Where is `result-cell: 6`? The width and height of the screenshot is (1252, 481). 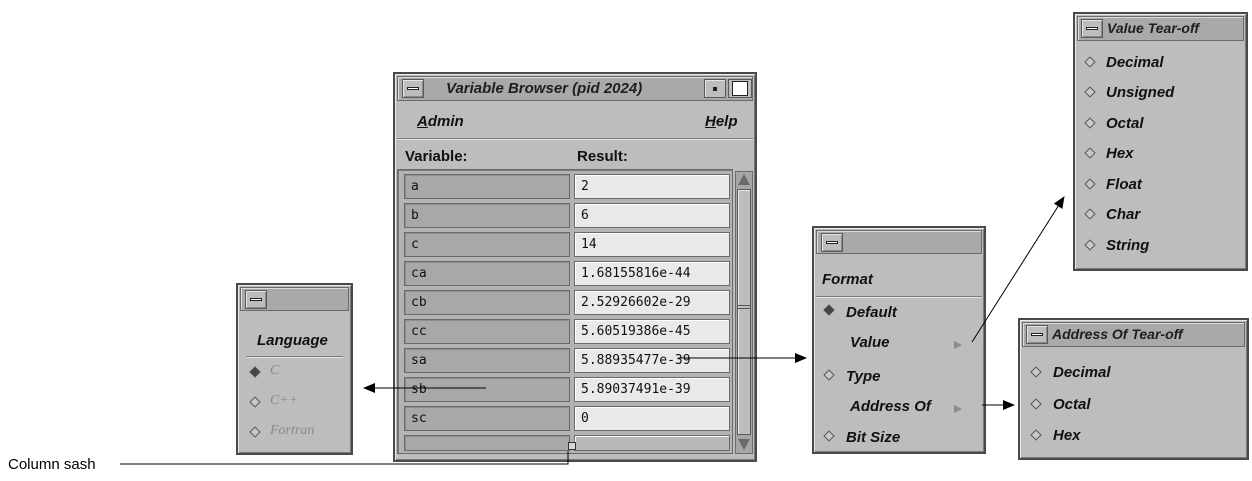
result-cell: 6 is located at coordinates (652, 215).